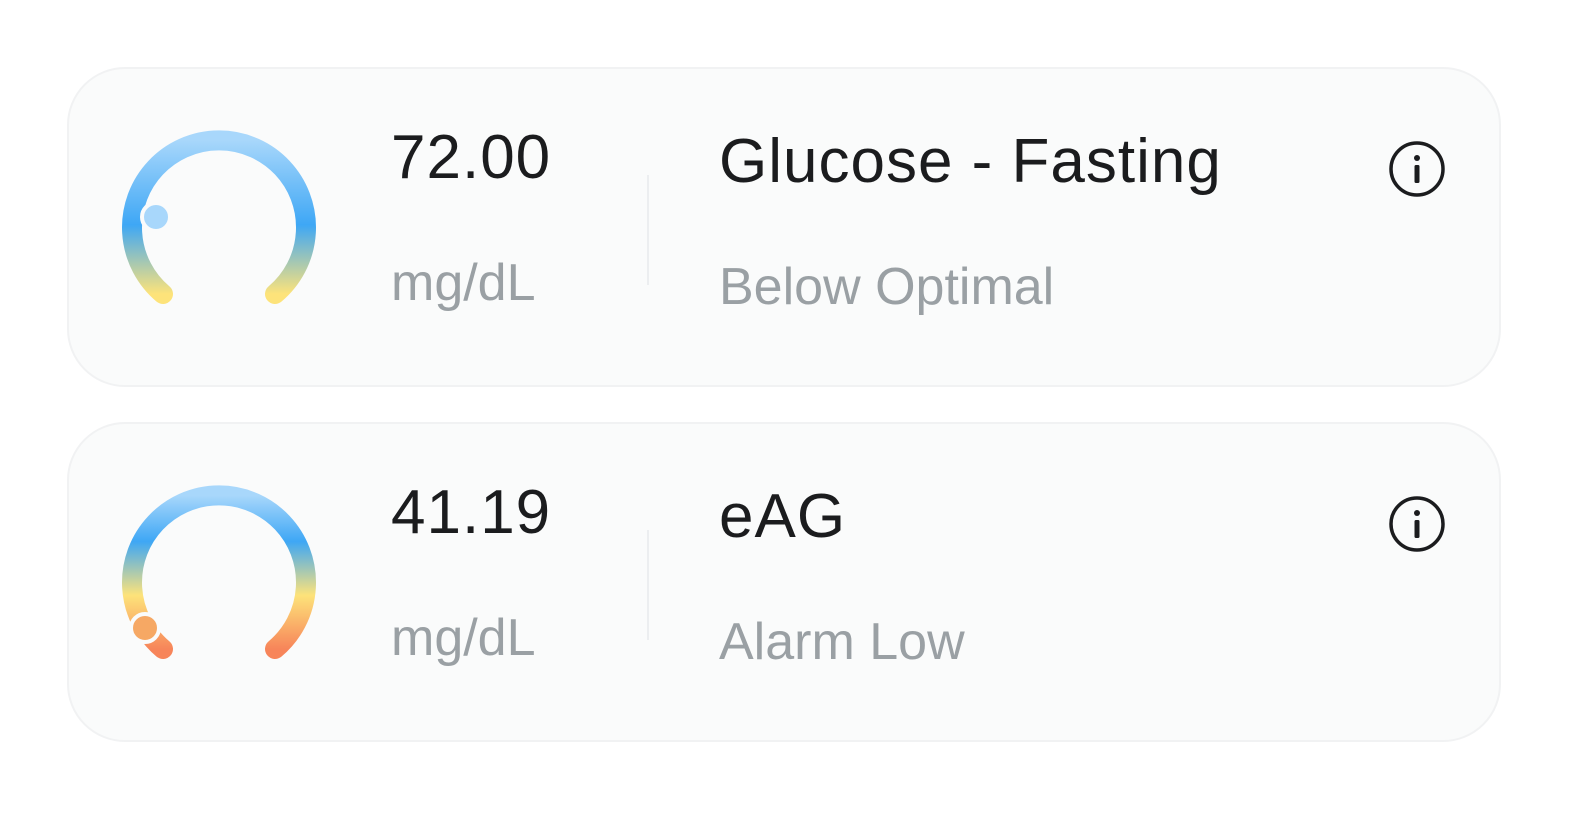 Image resolution: width=1587 pixels, height=819 pixels. What do you see at coordinates (887, 287) in the screenshot?
I see `metric-status: Below Optimal` at bounding box center [887, 287].